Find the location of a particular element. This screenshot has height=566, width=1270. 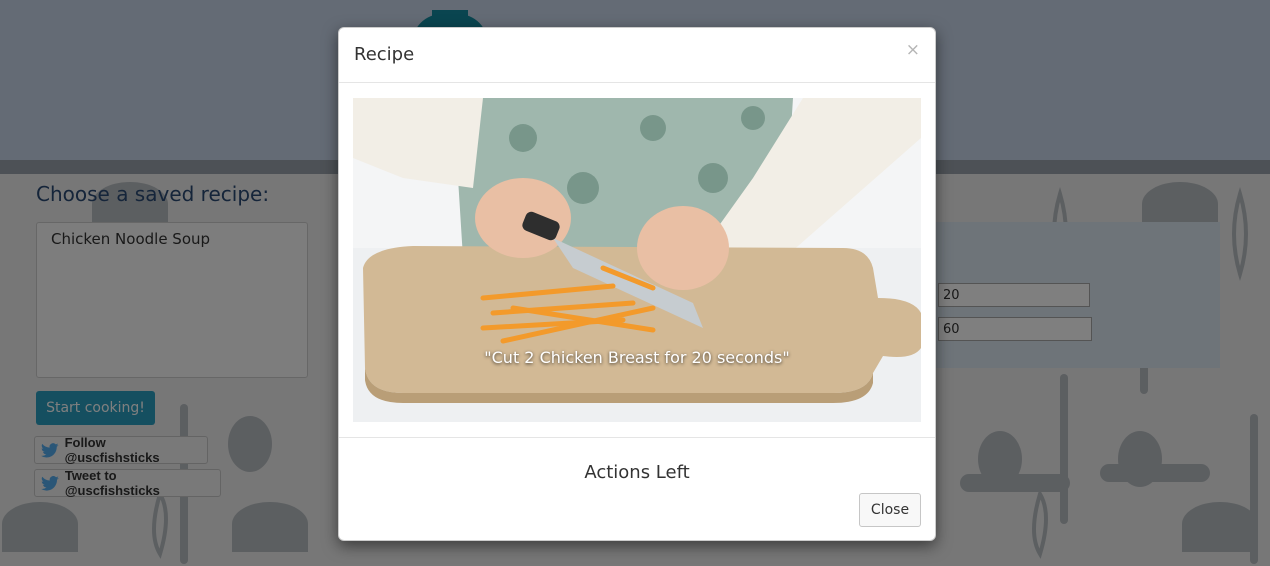

modal-header-divider is located at coordinates (637, 82).